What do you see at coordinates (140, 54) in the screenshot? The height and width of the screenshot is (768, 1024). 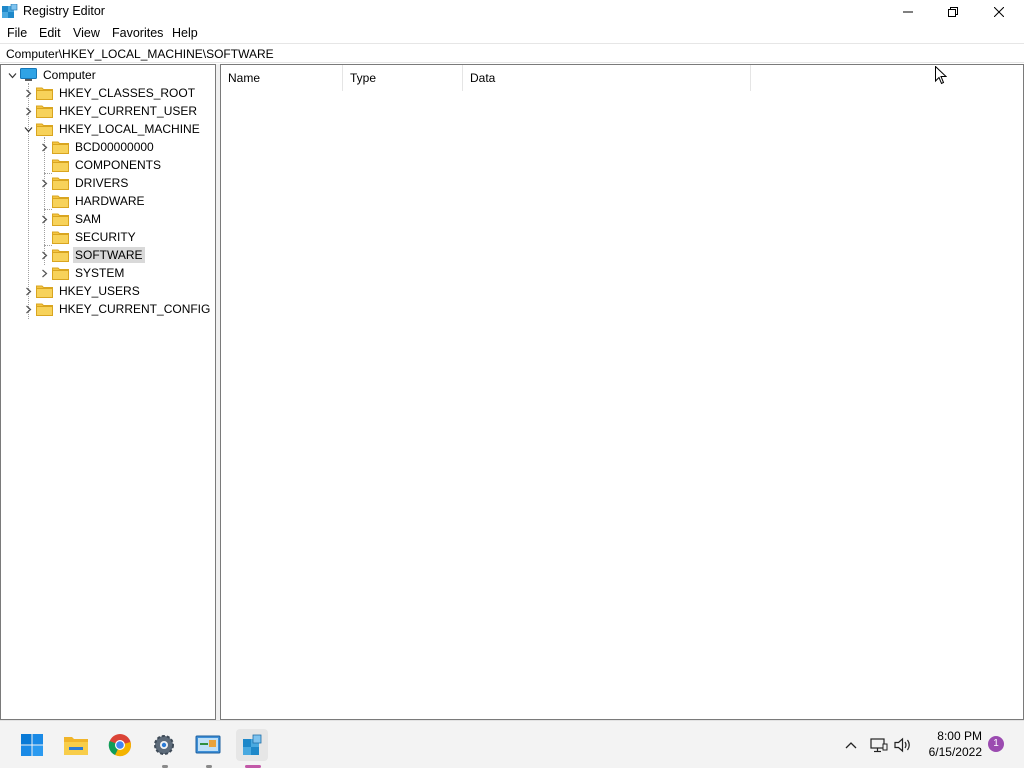 I see `address-path: Computer\HKEY_LOCAL_MACHINE\SOFTWARE` at bounding box center [140, 54].